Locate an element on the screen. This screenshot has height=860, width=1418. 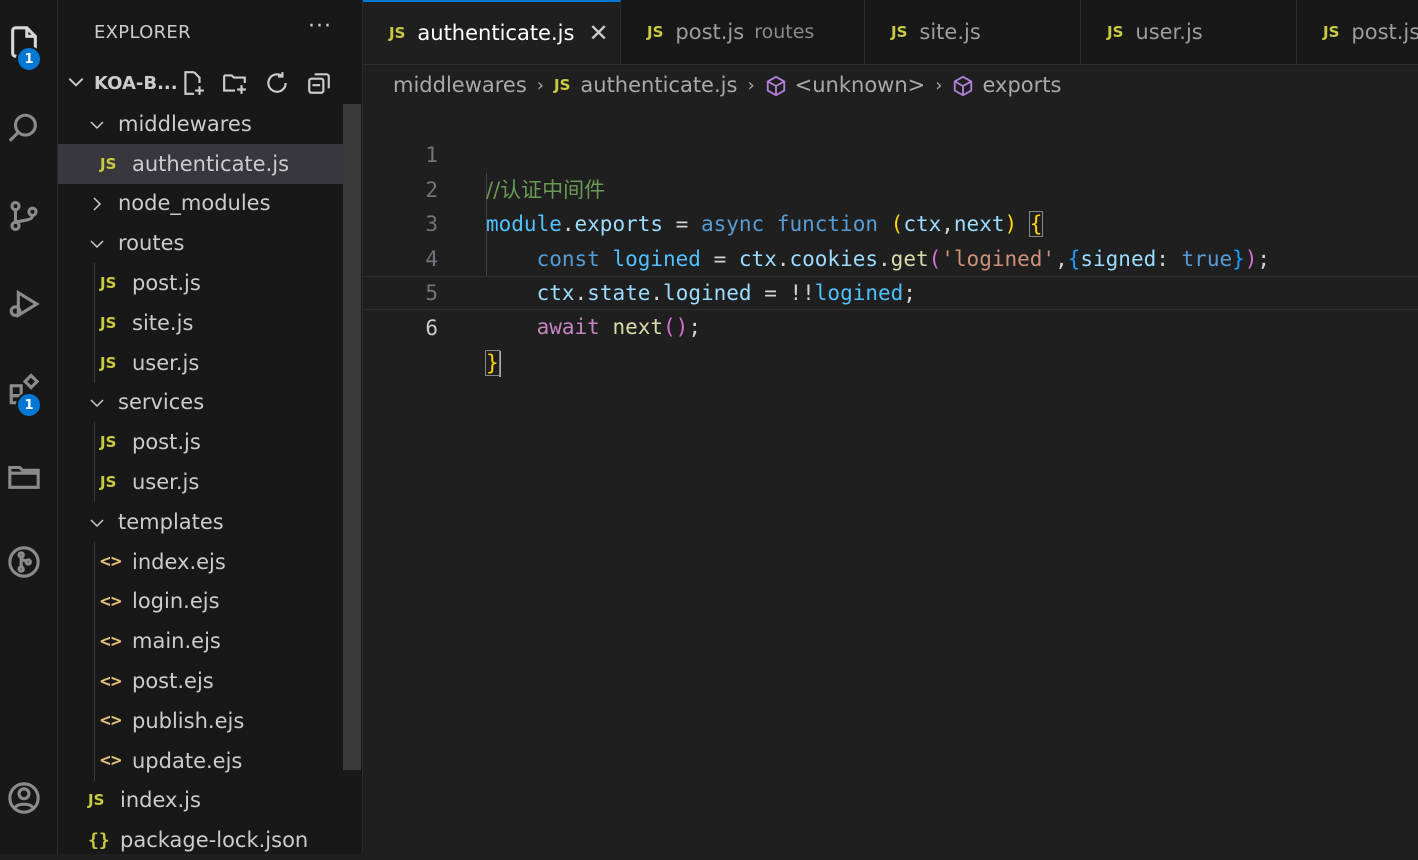
chevron-right-icon is located at coordinates (97, 203).